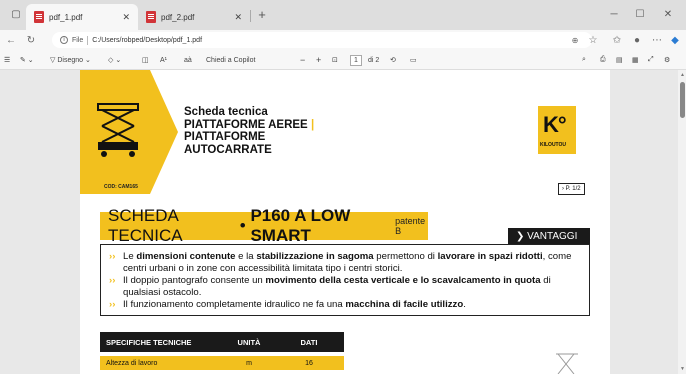 The width and height of the screenshot is (686, 374). Describe the element at coordinates (87, 60) in the screenshot. I see `chevron-down-icon: ⌄` at that location.